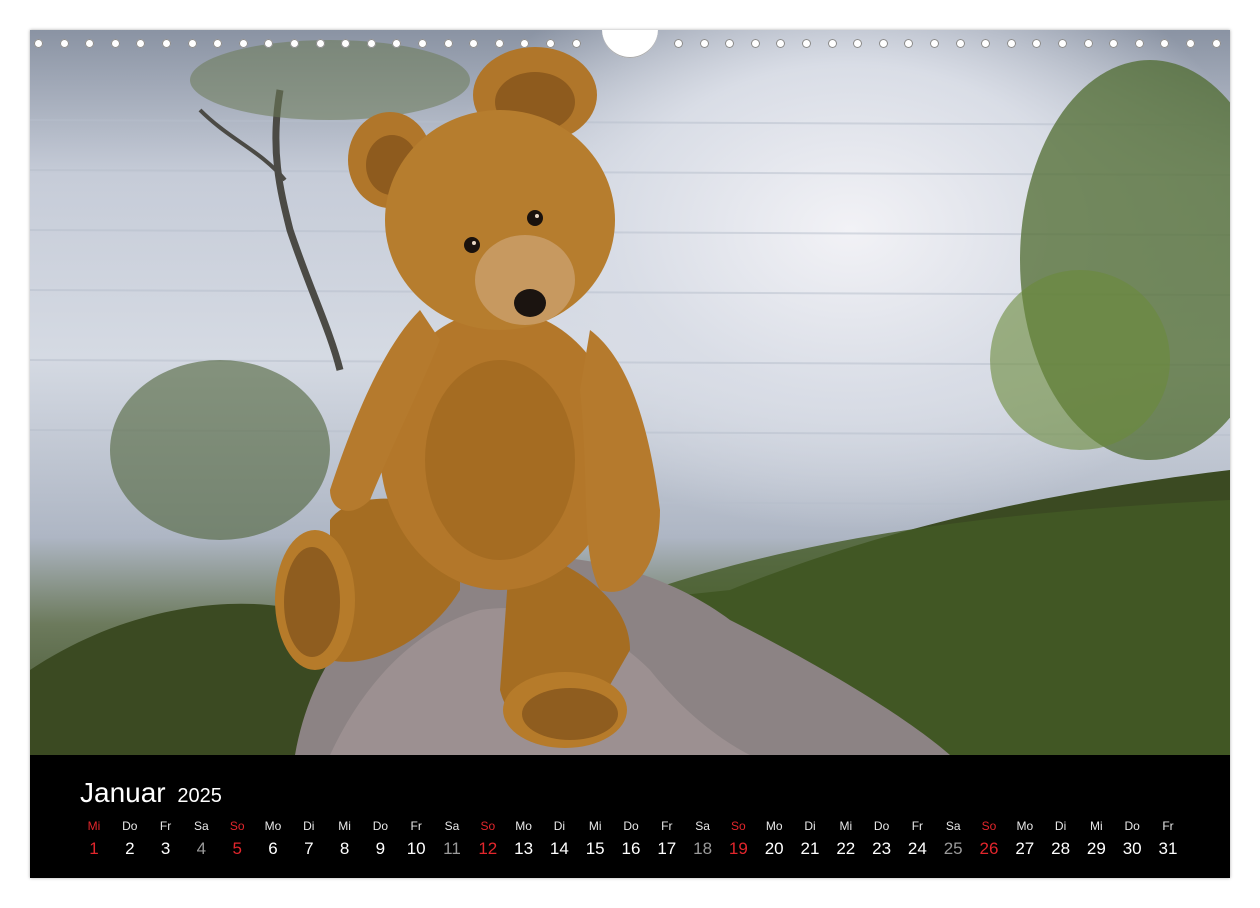 Image resolution: width=1260 pixels, height=908 pixels. Describe the element at coordinates (989, 848) in the screenshot. I see `day-number: 26` at that location.